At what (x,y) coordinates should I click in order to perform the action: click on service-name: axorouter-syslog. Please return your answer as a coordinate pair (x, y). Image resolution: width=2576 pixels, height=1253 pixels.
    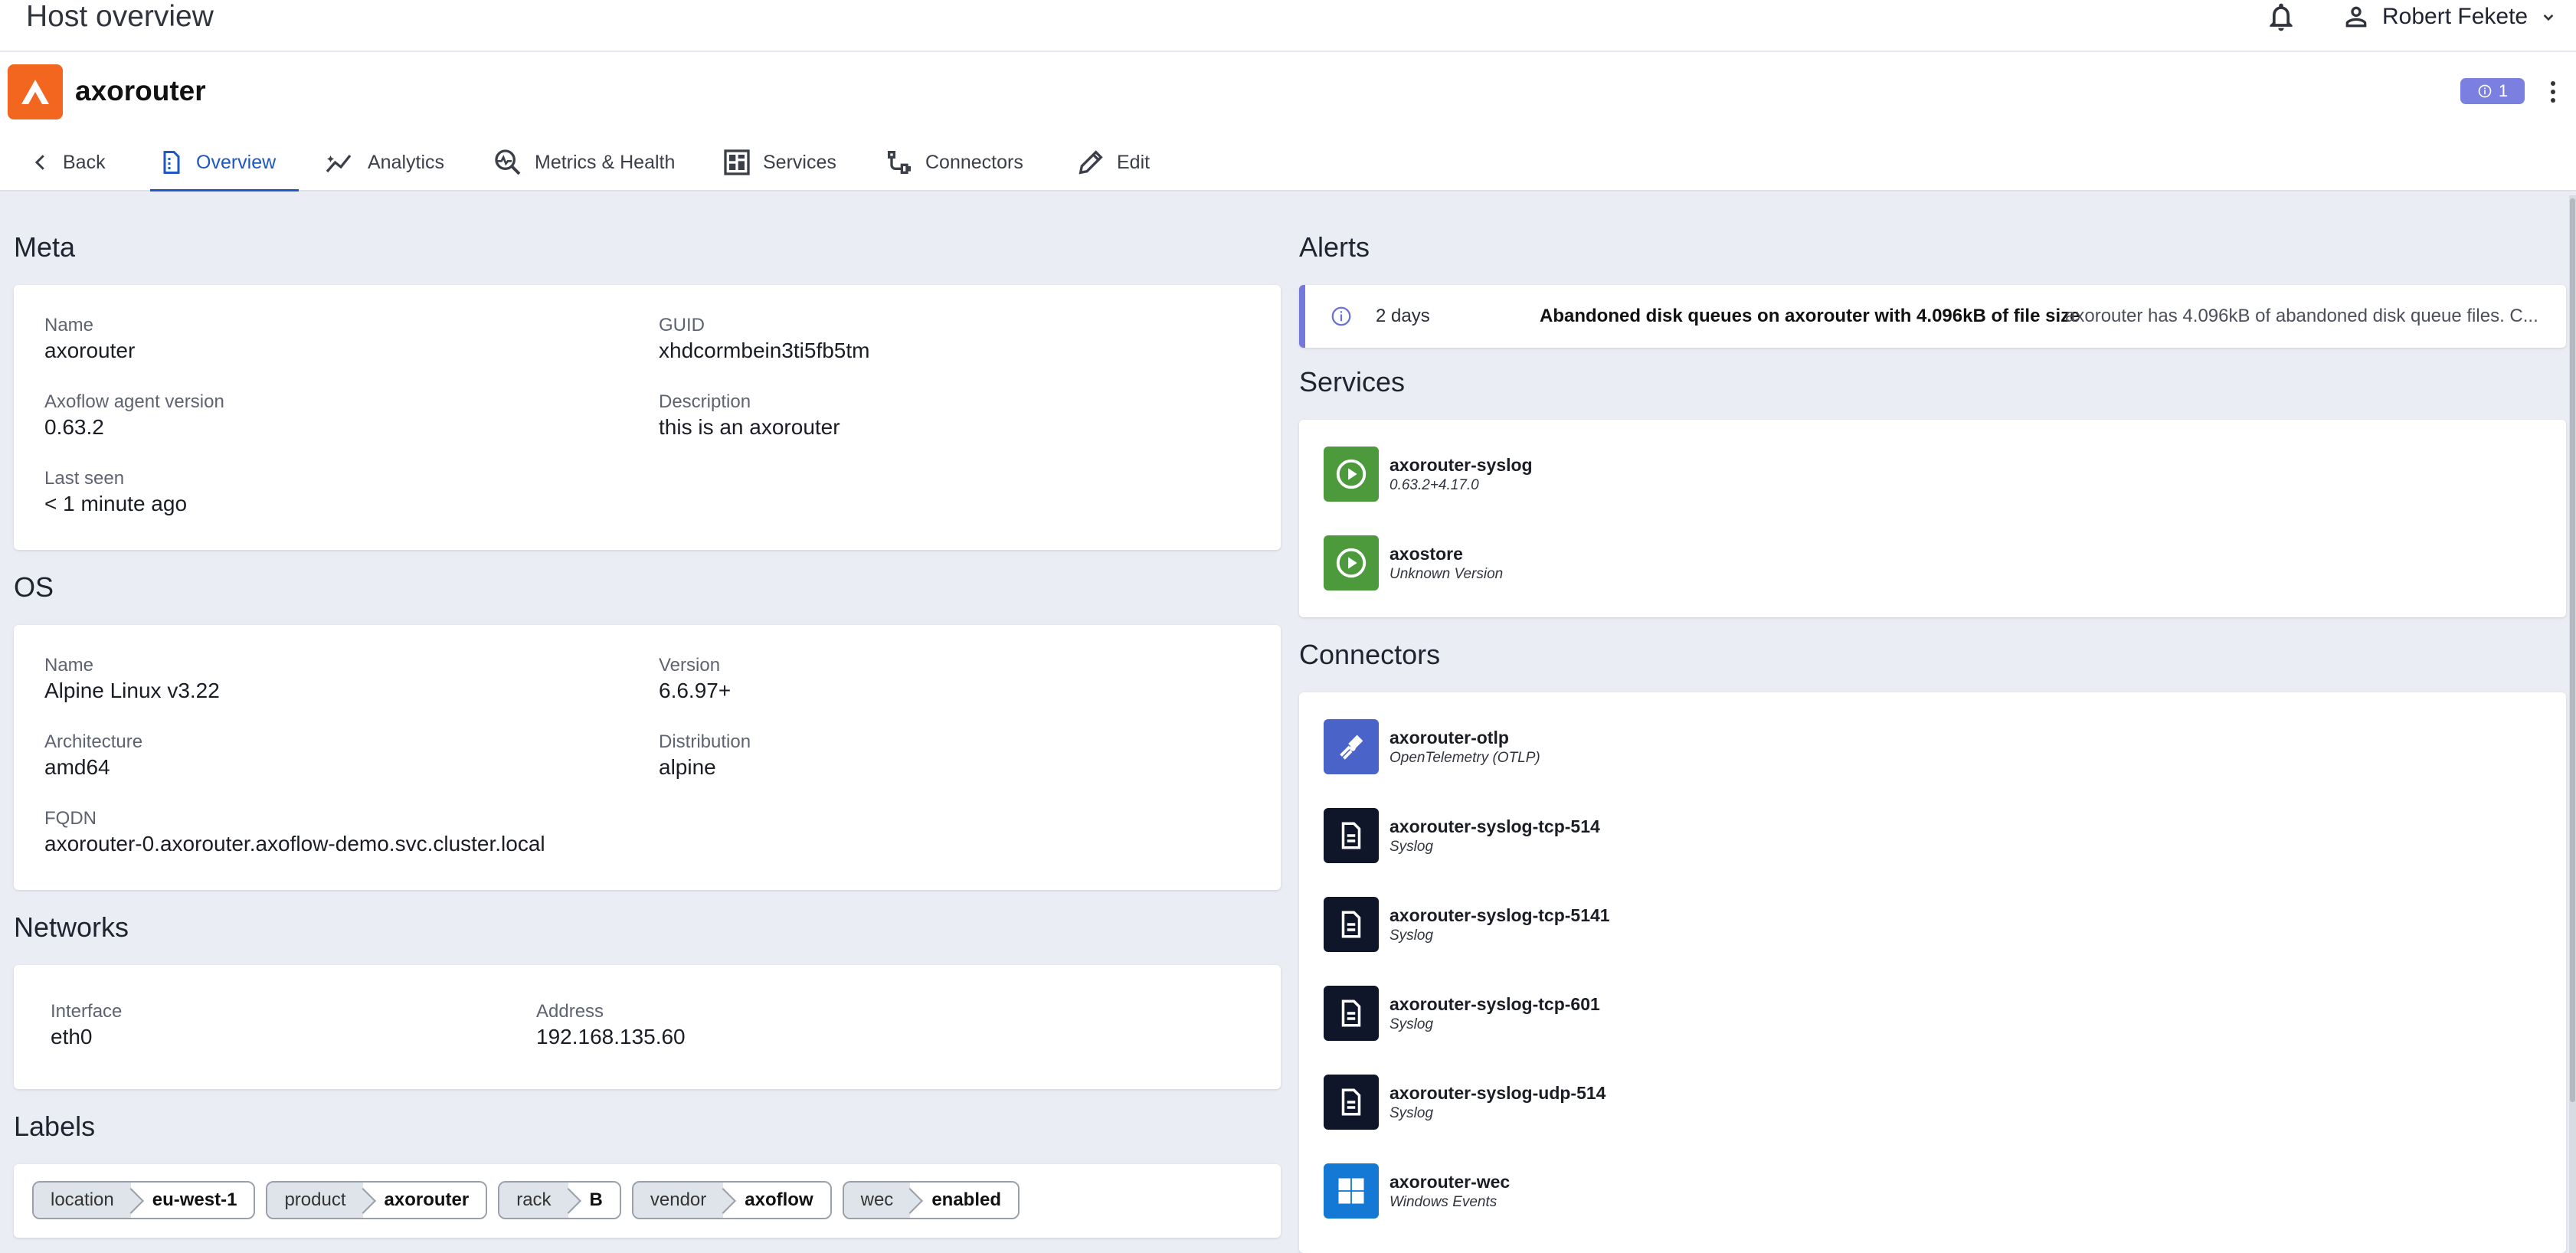
    Looking at the image, I should click on (1461, 465).